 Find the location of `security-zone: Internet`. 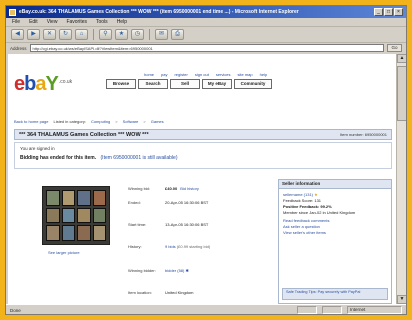

security-zone: Internet is located at coordinates (374, 310).